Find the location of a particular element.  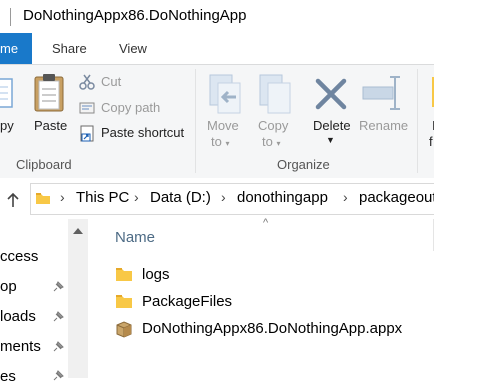

copy-to-label-2: to ▾ is located at coordinates (271, 141).